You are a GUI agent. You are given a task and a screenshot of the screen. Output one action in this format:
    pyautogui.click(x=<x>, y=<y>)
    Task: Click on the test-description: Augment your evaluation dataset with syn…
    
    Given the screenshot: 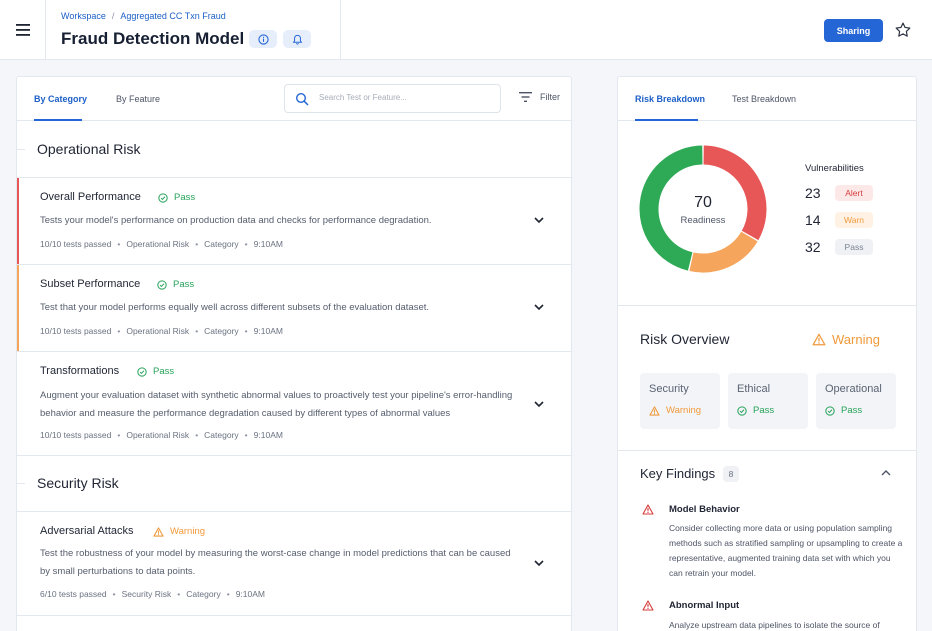 What is the action you would take?
    pyautogui.click(x=276, y=404)
    